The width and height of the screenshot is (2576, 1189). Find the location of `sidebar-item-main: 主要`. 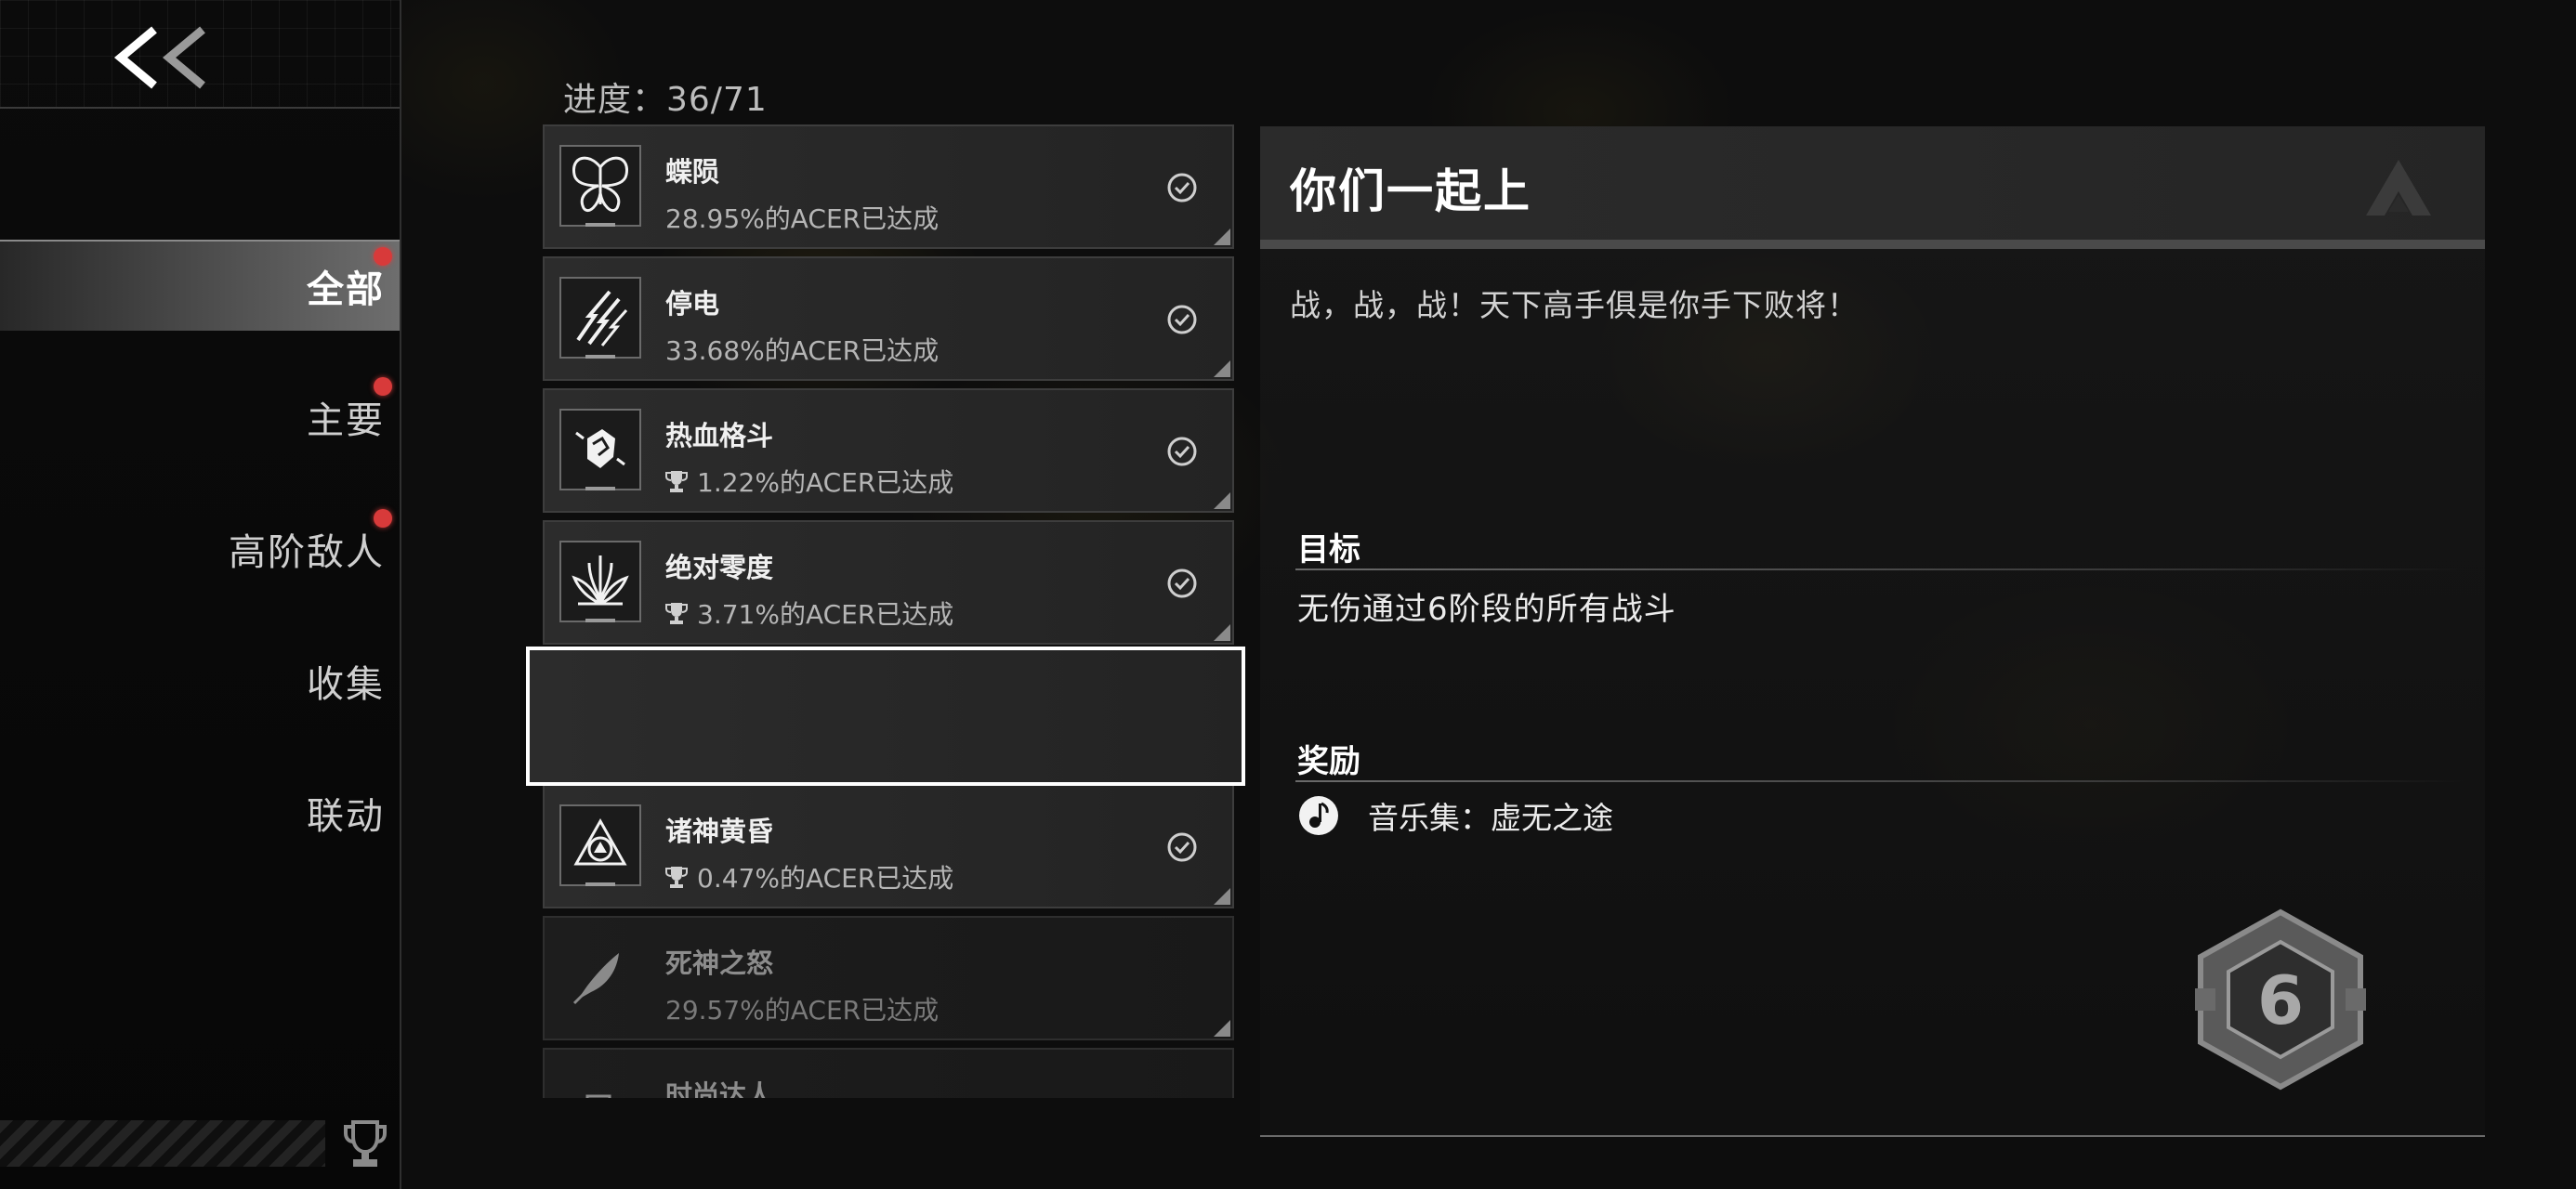

sidebar-item-main: 主要 is located at coordinates (200, 417).